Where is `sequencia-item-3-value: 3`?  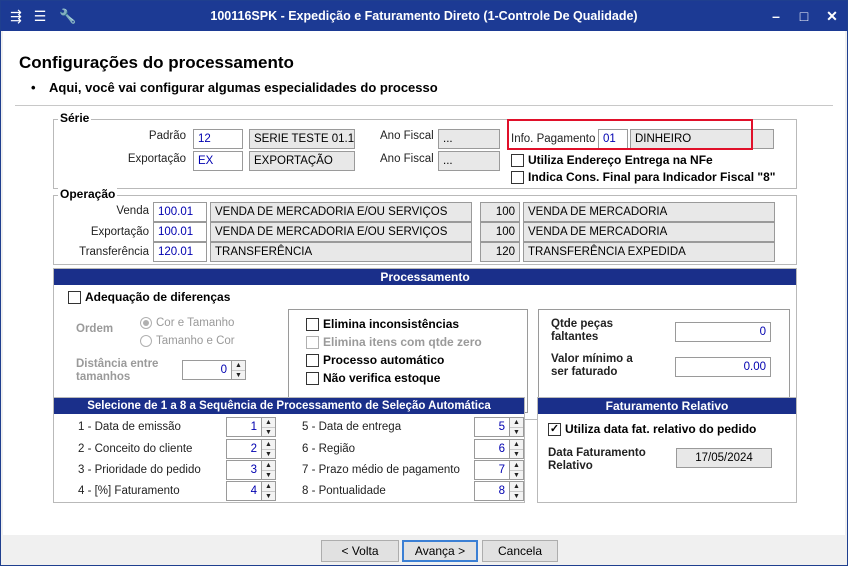 sequencia-item-3-value: 3 is located at coordinates (244, 470).